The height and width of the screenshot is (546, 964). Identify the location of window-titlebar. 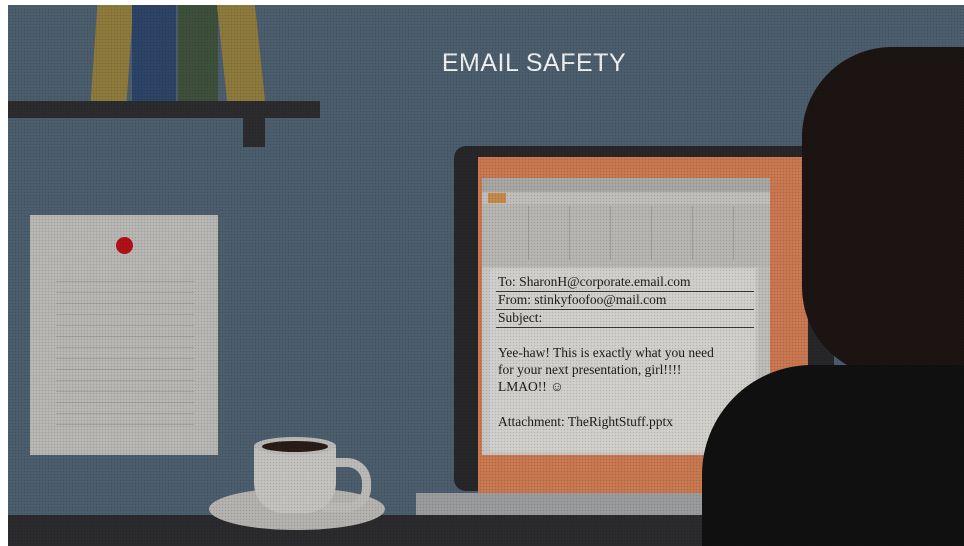
(626, 185).